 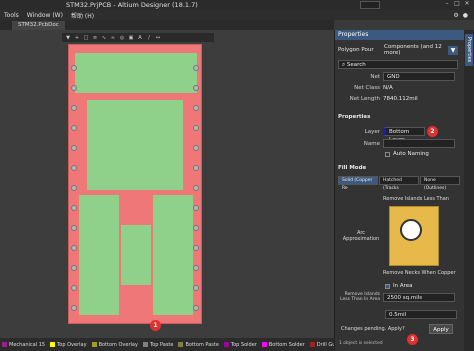 I want to click on via-icon: ◎, so click(x=122, y=38).